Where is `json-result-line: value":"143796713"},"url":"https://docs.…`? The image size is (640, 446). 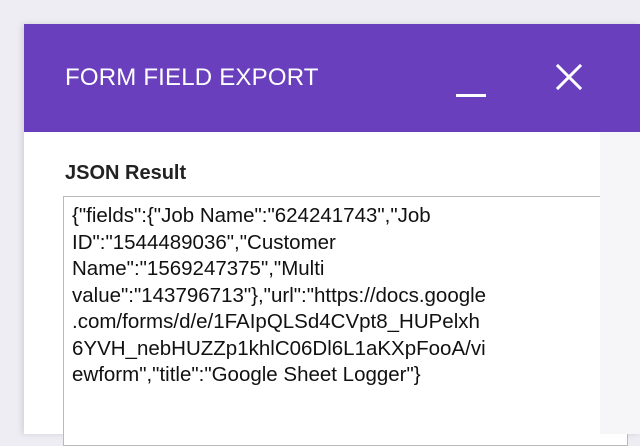 json-result-line: value":"143796713"},"url":"https://docs.… is located at coordinates (279, 295).